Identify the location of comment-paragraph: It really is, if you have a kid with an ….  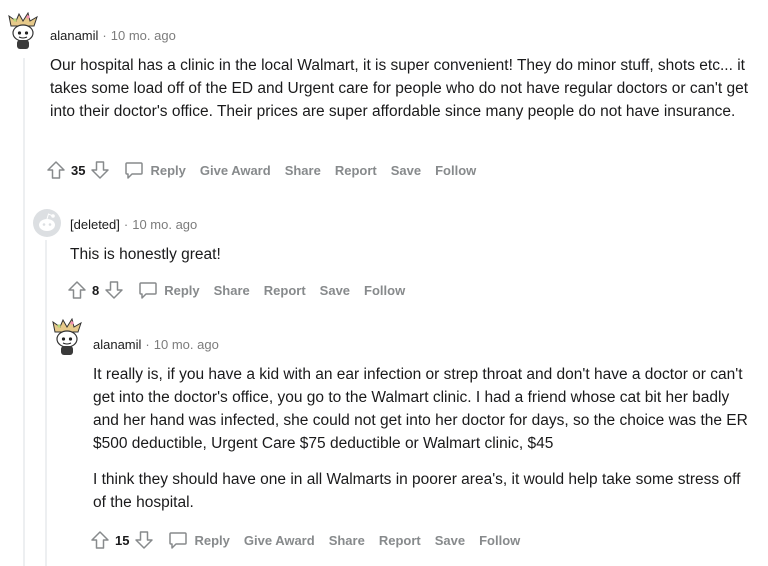
(420, 409).